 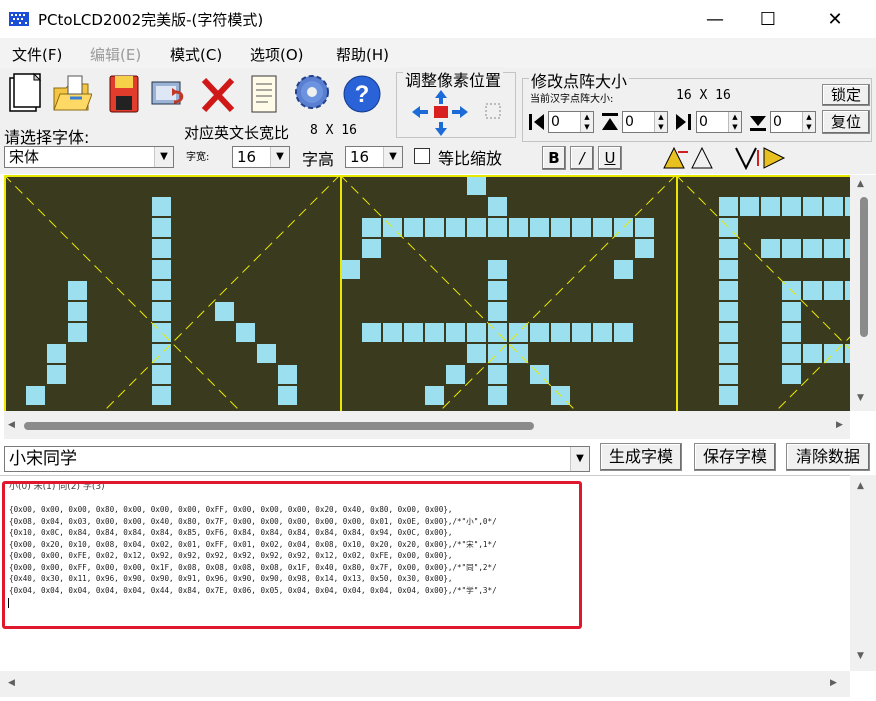 What do you see at coordinates (218, 94) in the screenshot?
I see `delete-x-icon` at bounding box center [218, 94].